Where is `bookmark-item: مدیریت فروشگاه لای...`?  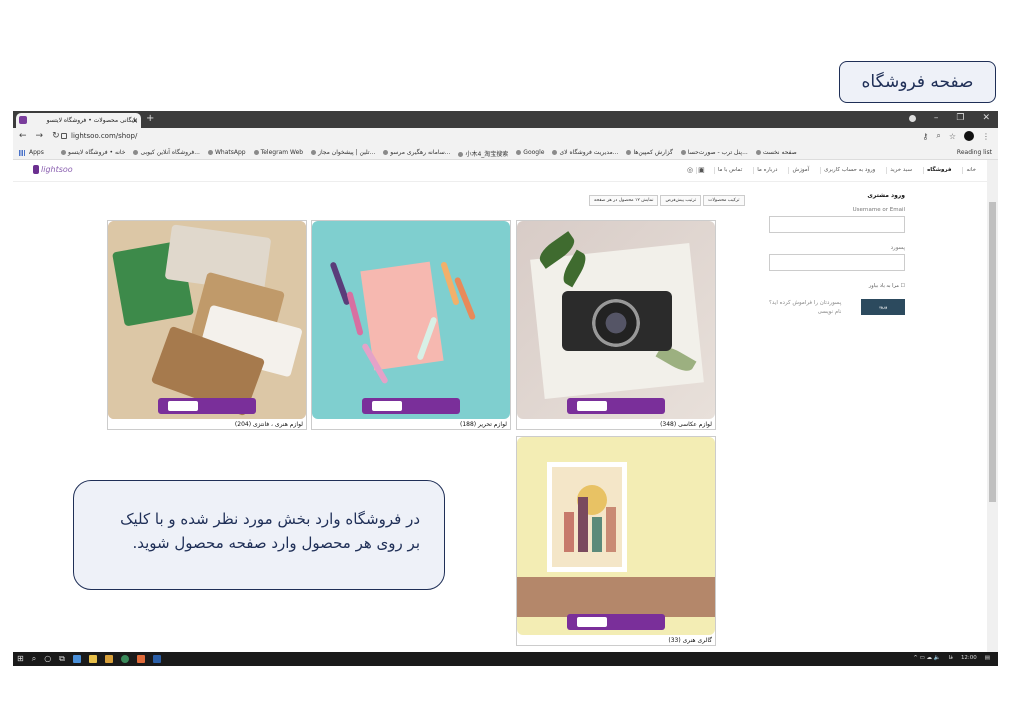 bookmark-item: مدیریت فروشگاه لای... is located at coordinates (585, 153).